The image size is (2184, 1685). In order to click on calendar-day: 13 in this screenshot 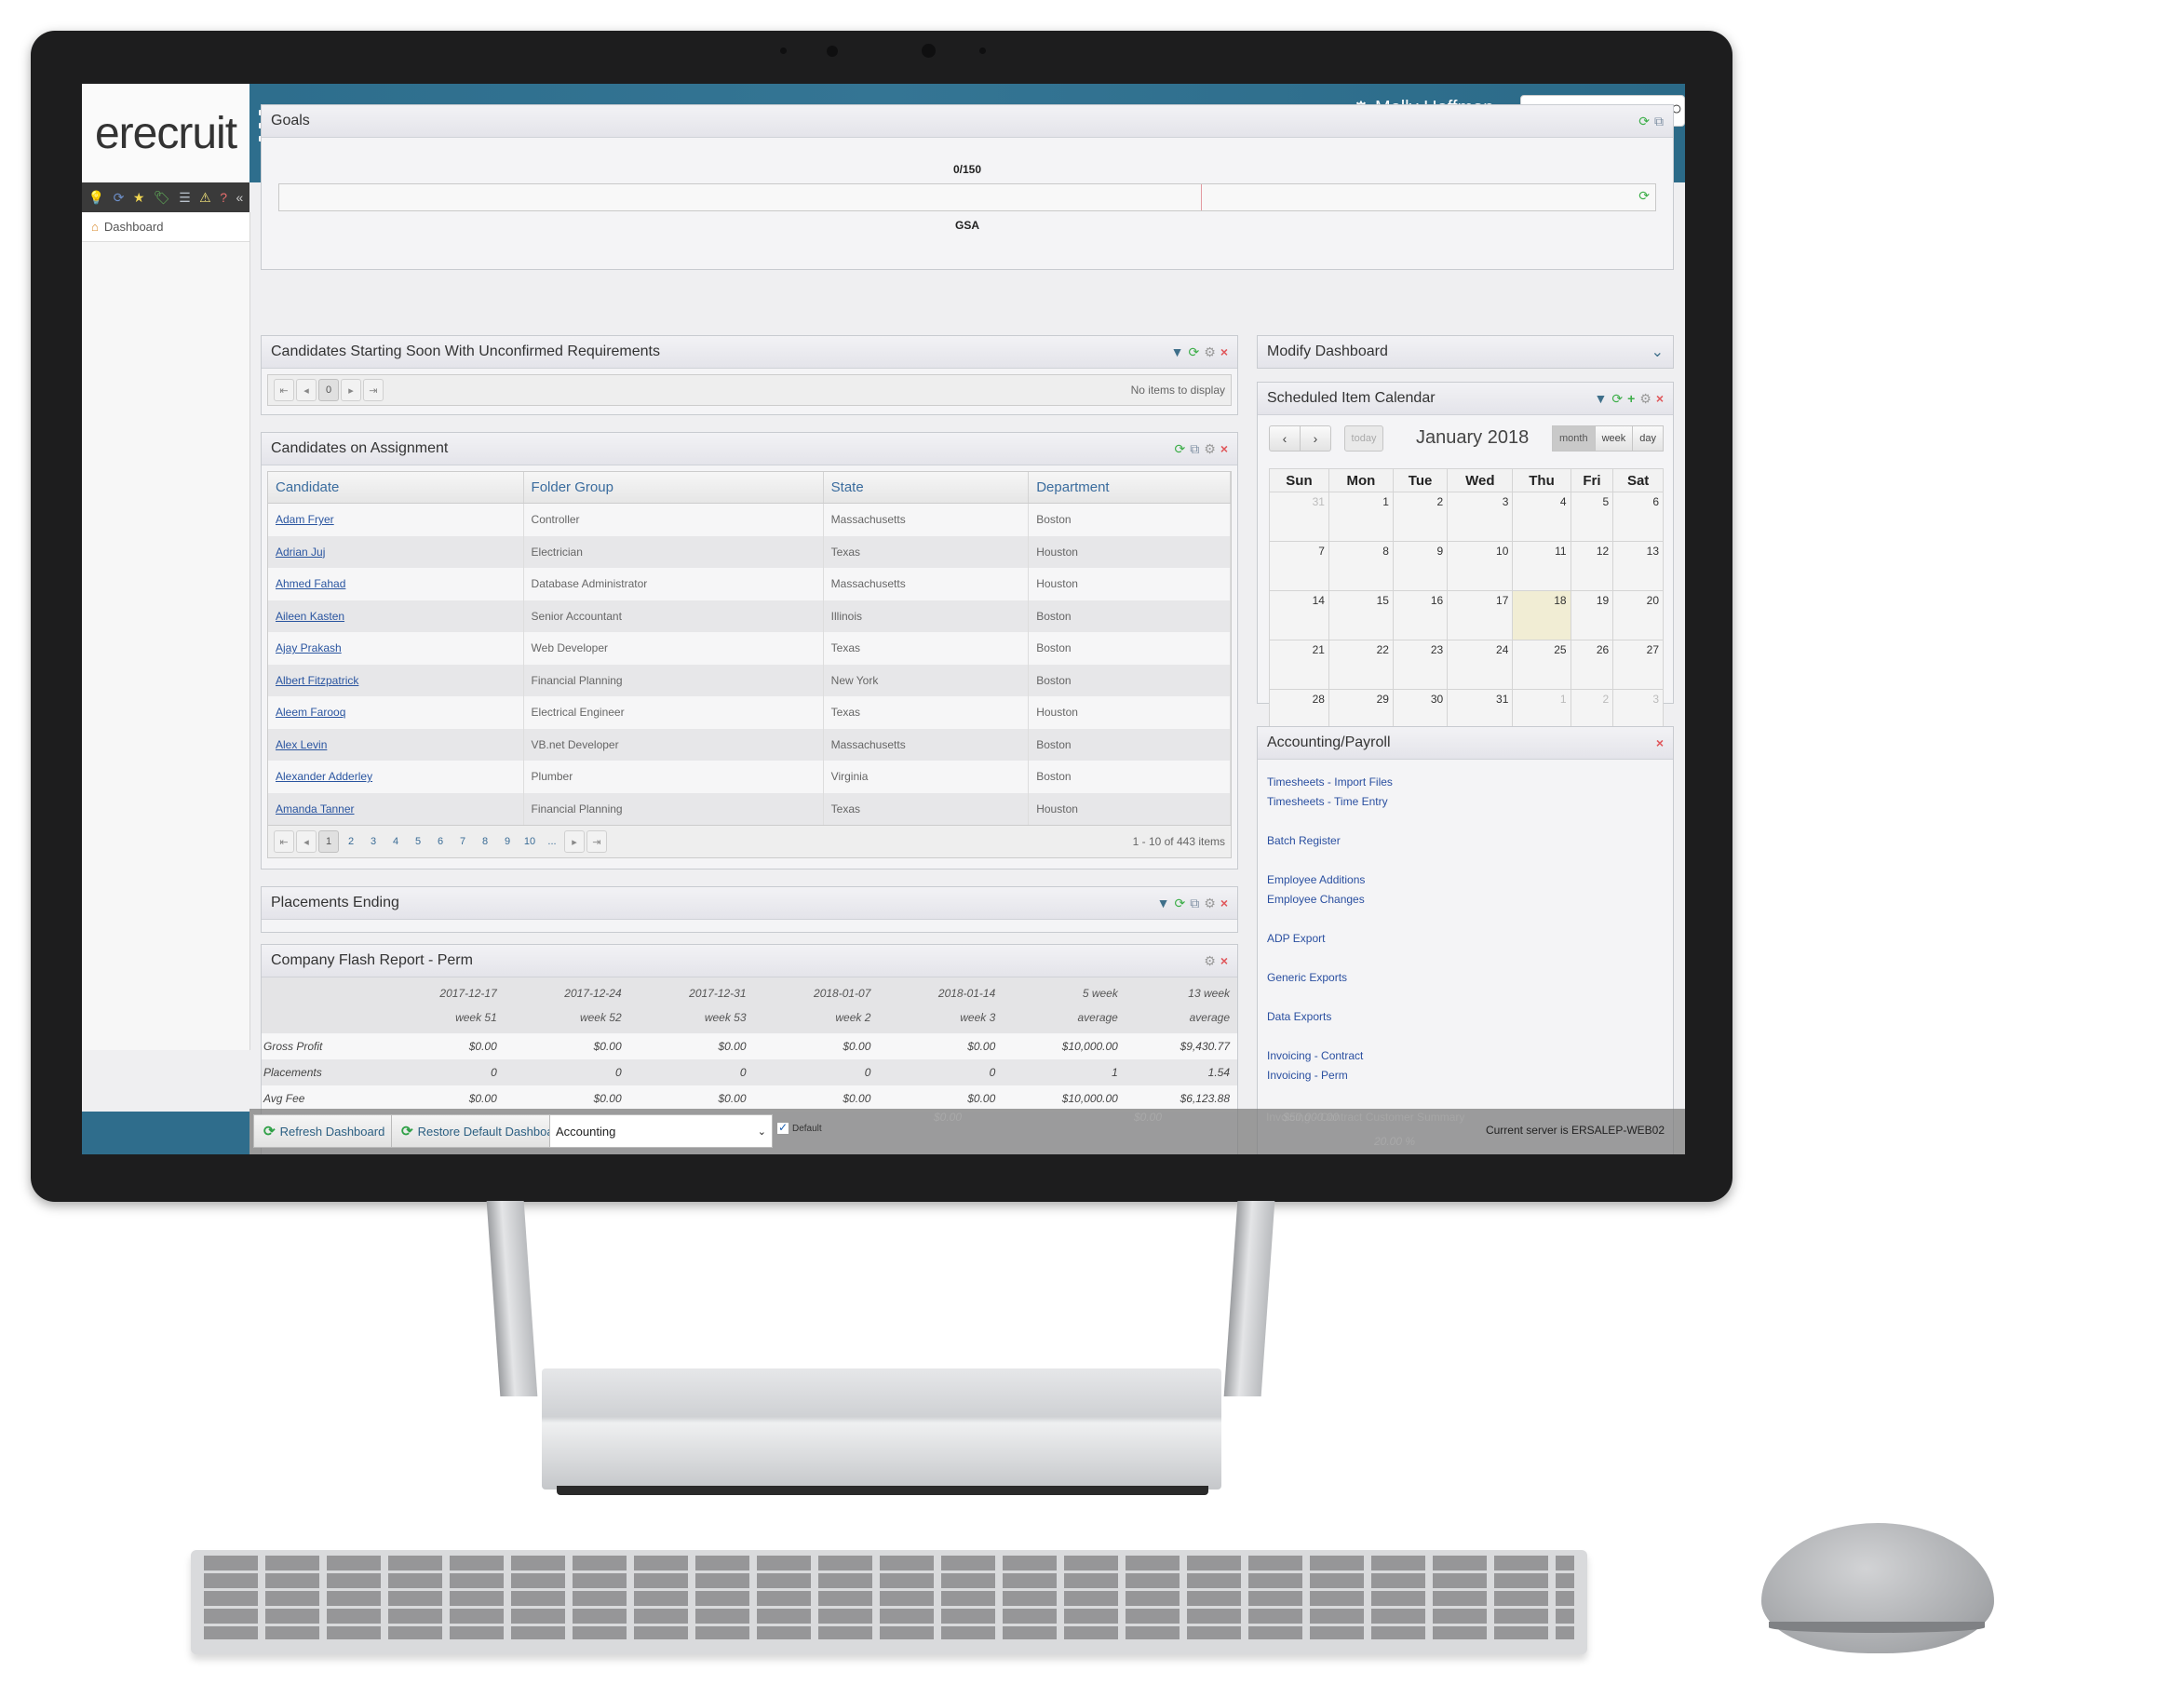, I will do `click(1638, 566)`.